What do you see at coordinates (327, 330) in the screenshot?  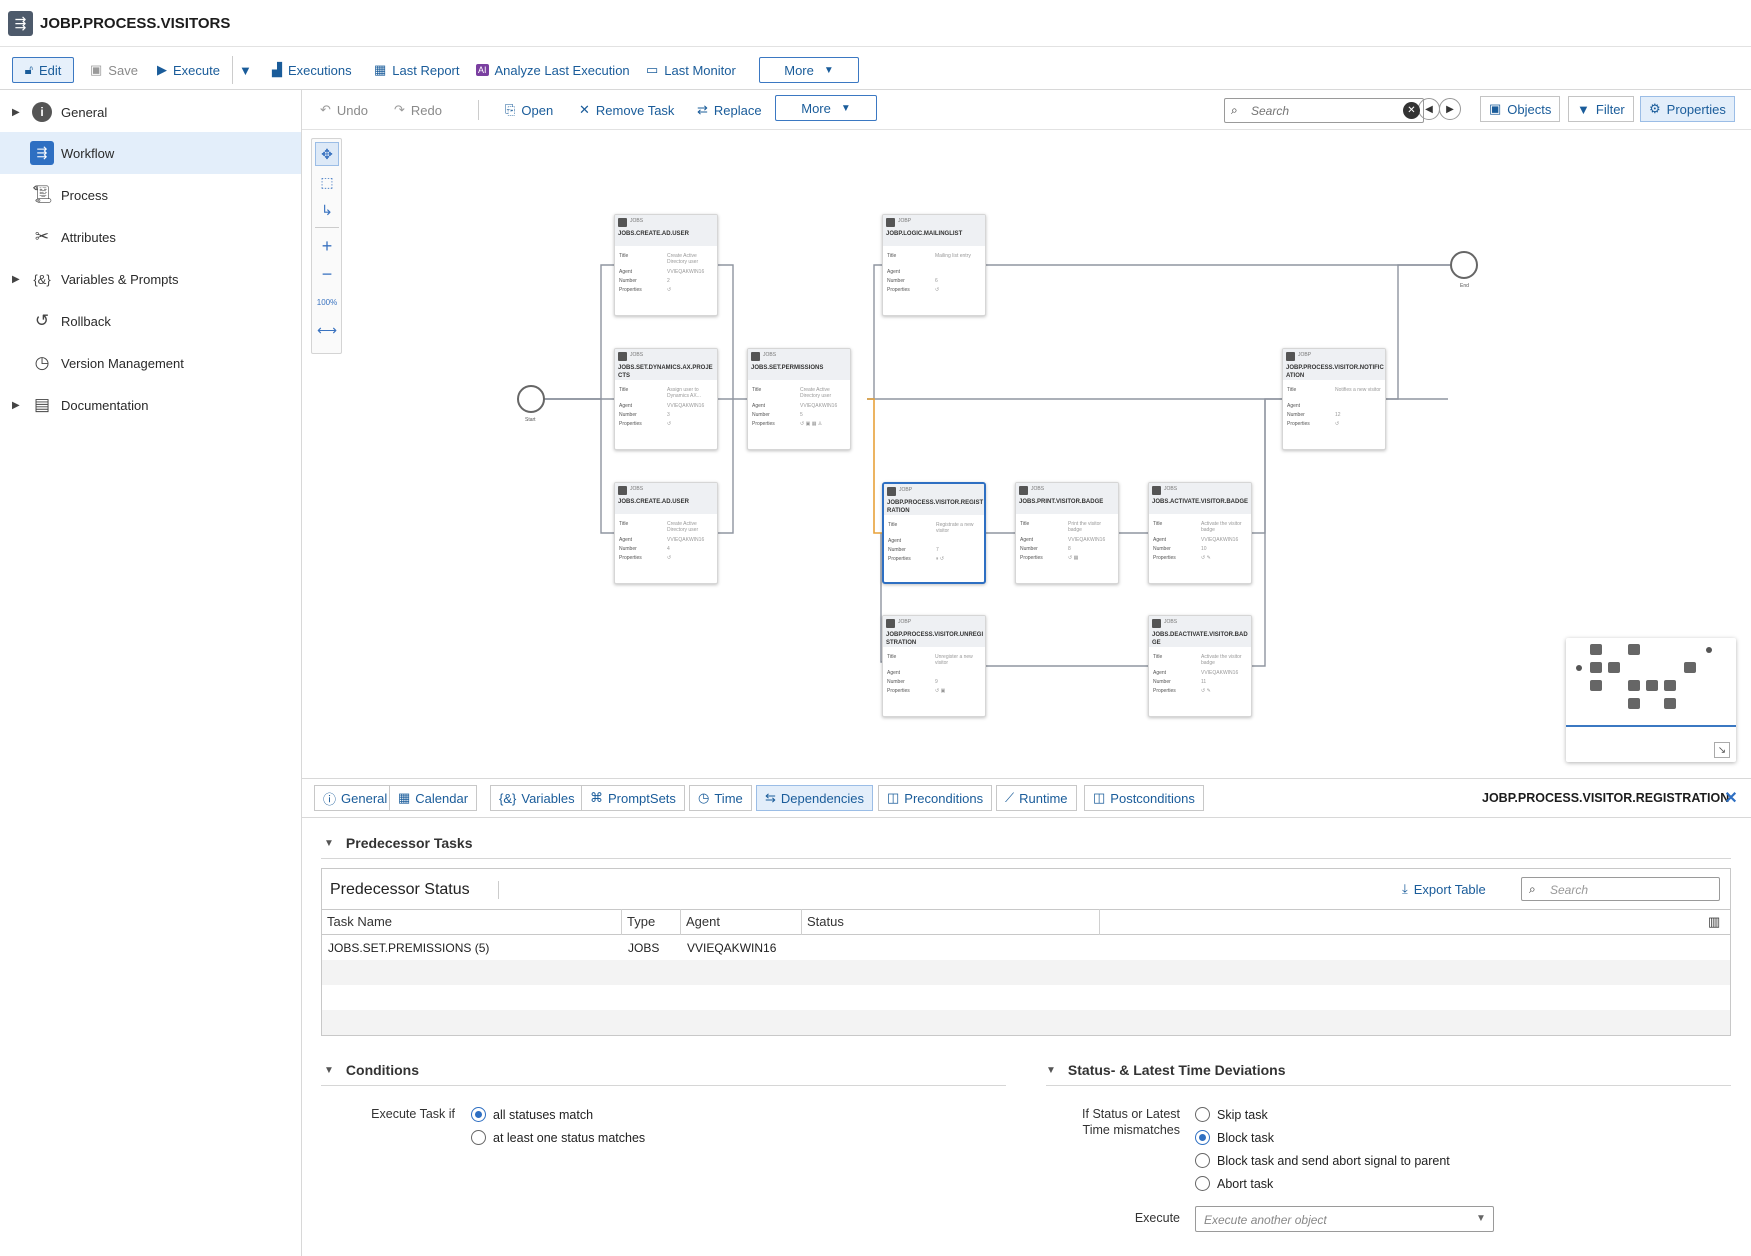 I see `fit-width-icon: ⟷` at bounding box center [327, 330].